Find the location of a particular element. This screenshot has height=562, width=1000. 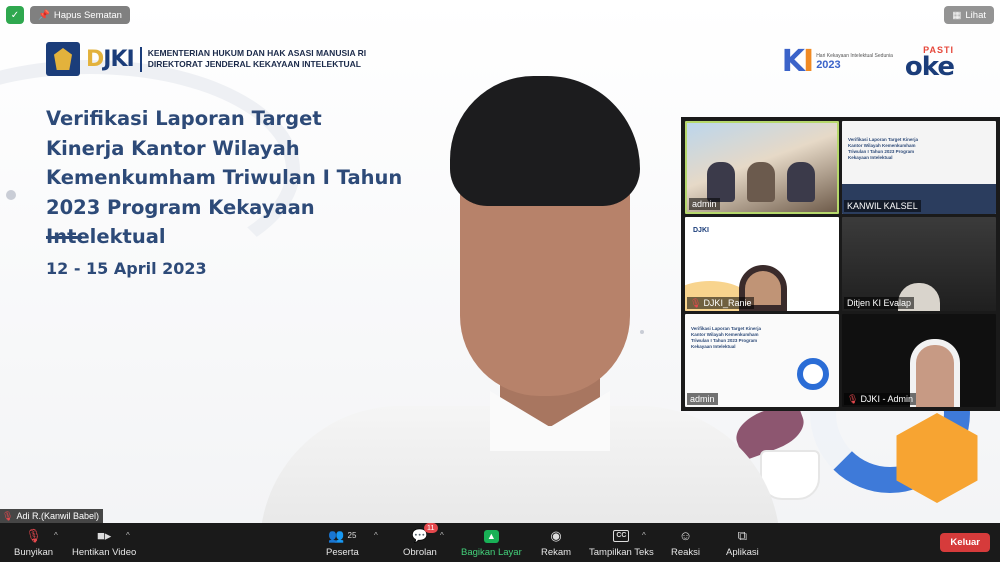

participants-count: 25 is located at coordinates (352, 535).